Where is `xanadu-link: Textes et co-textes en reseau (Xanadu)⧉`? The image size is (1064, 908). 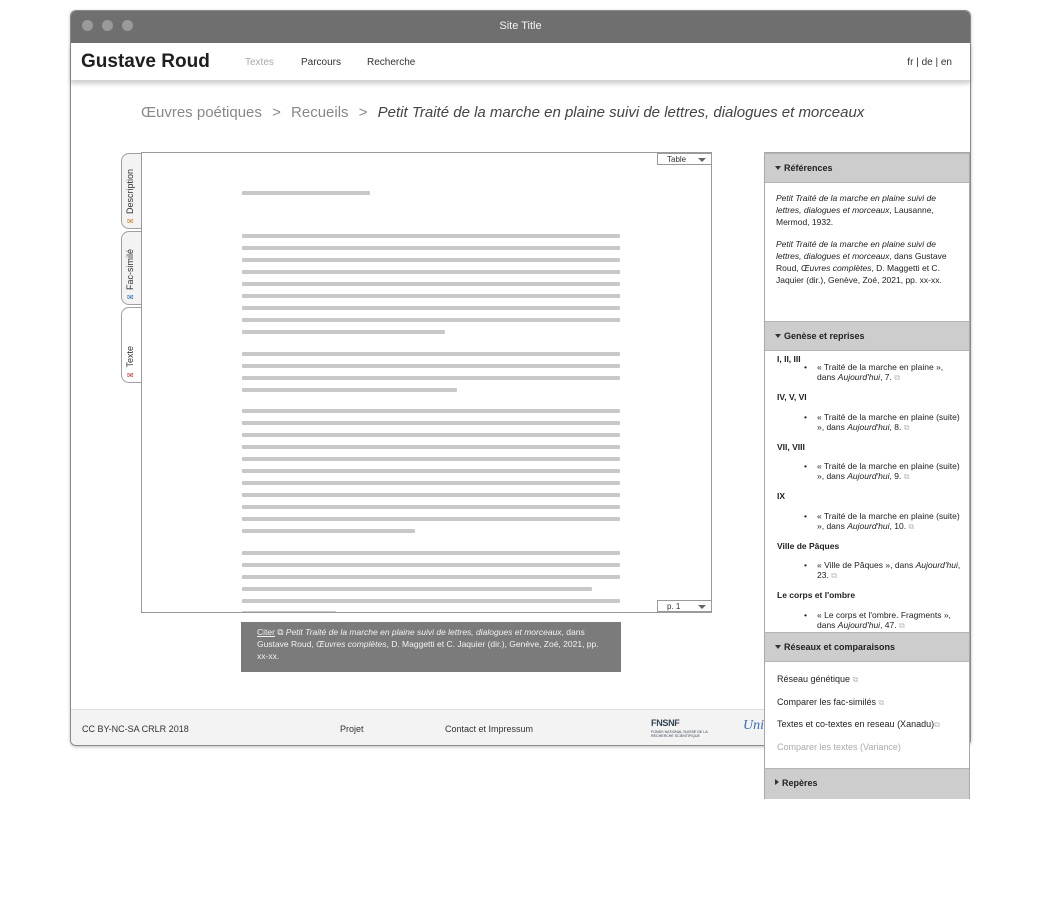 xanadu-link: Textes et co-textes en reseau (Xanadu)⧉ is located at coordinates (858, 724).